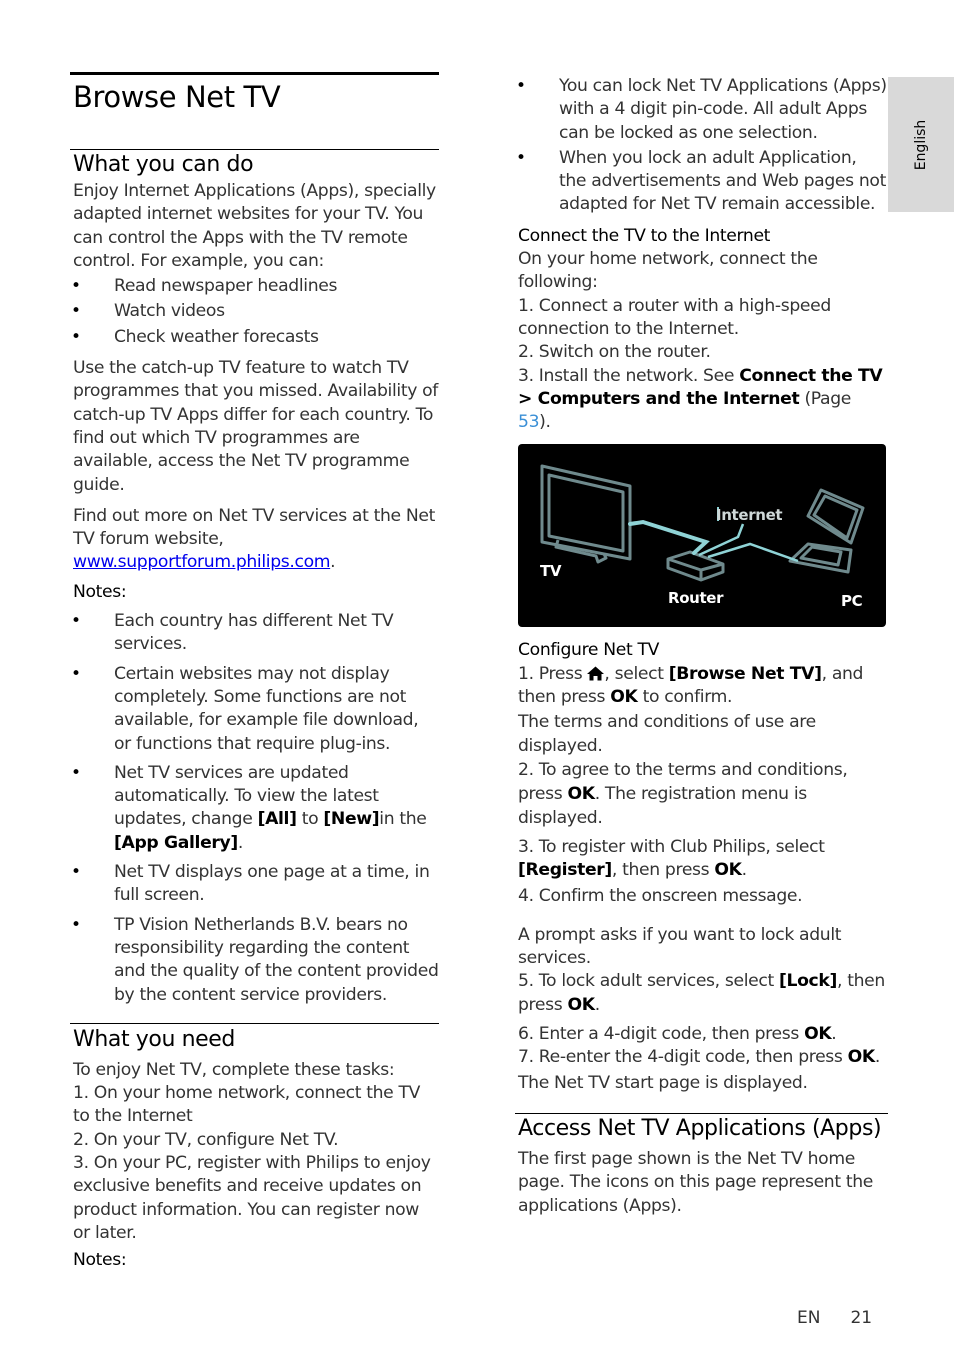 The image size is (954, 1354). I want to click on option-all: [All], so click(277, 819).